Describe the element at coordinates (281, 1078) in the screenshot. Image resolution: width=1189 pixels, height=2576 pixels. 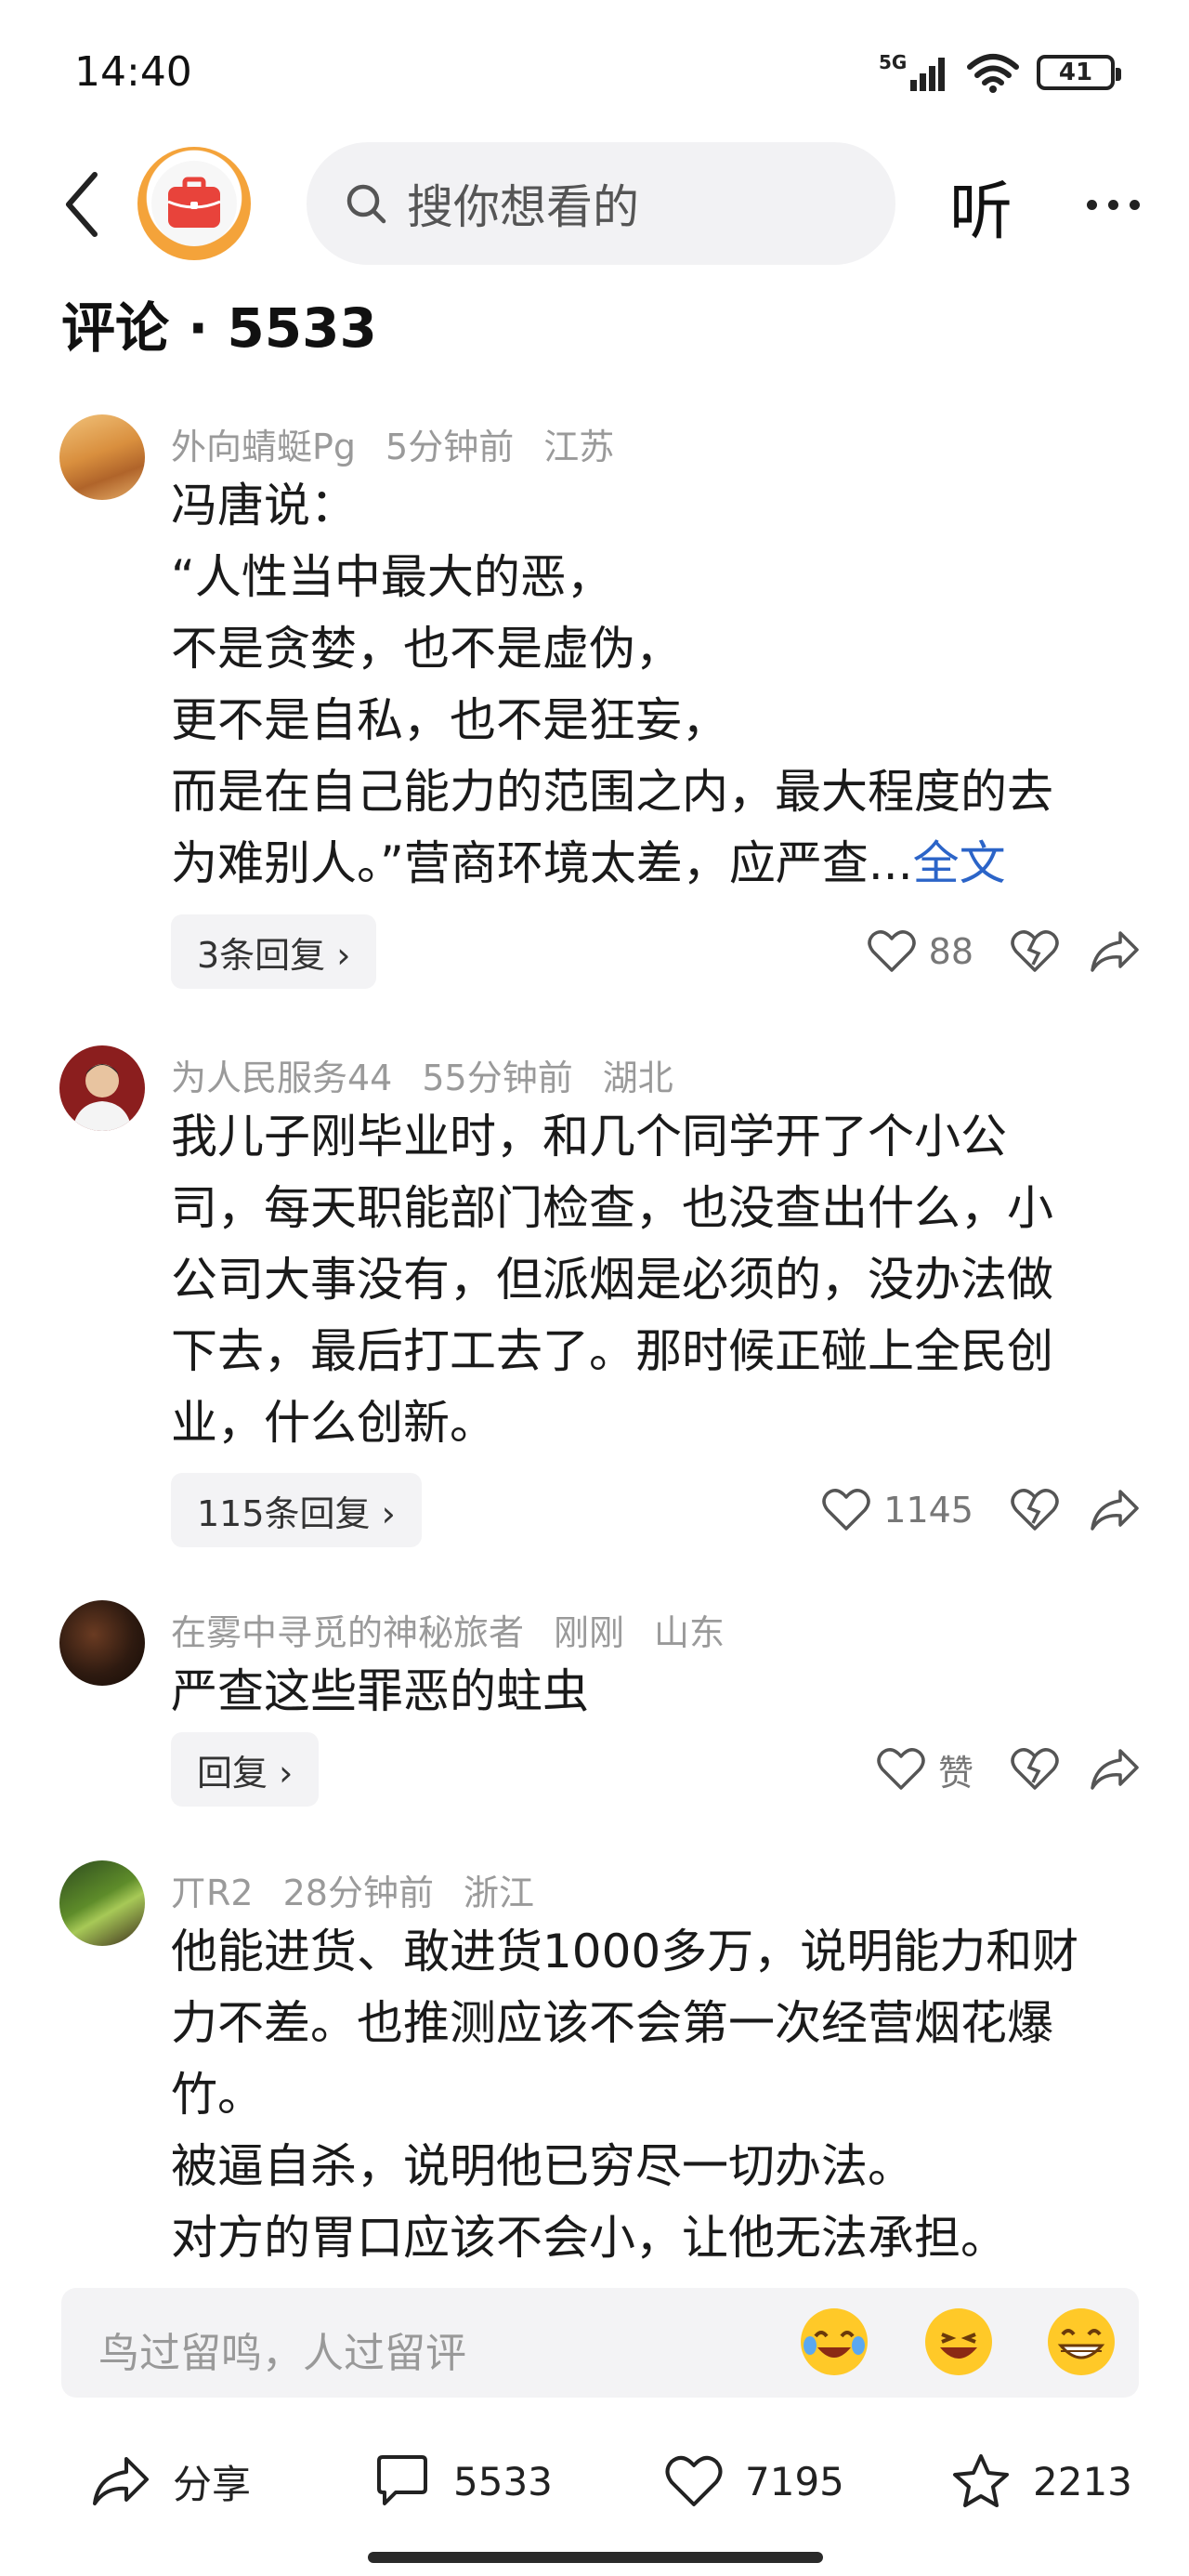
I see `comment-username: 为人民服务44` at that location.